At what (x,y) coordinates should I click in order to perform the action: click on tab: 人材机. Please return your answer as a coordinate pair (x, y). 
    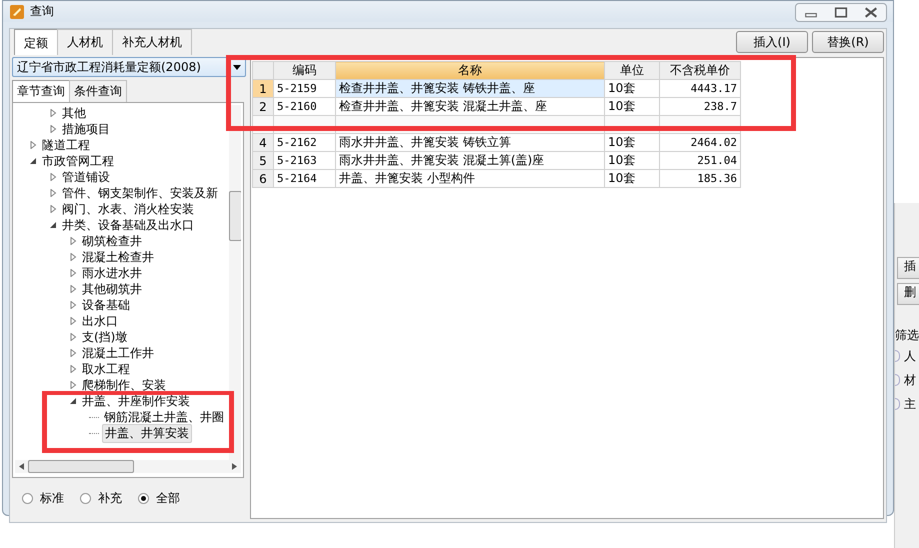
    Looking at the image, I should click on (85, 42).